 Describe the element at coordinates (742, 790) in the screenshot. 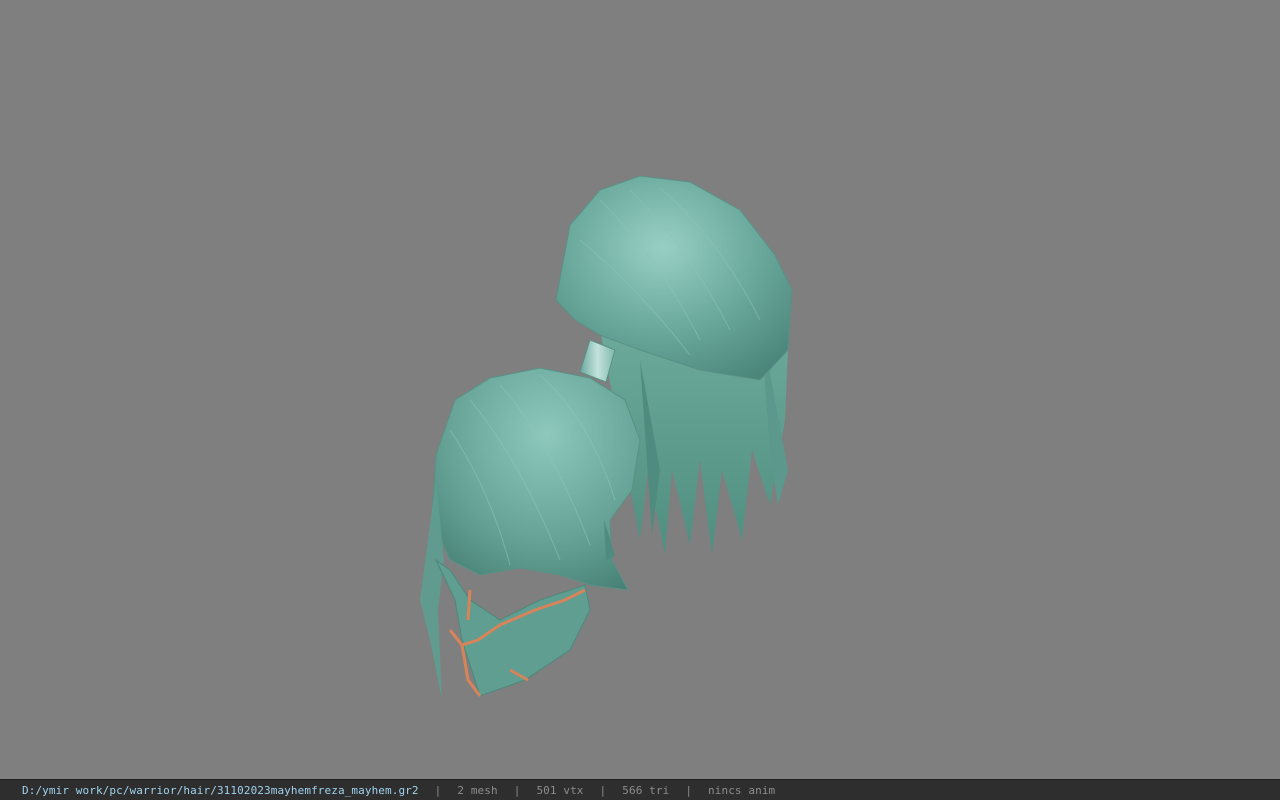

I see `animation-status: nincs anim` at that location.